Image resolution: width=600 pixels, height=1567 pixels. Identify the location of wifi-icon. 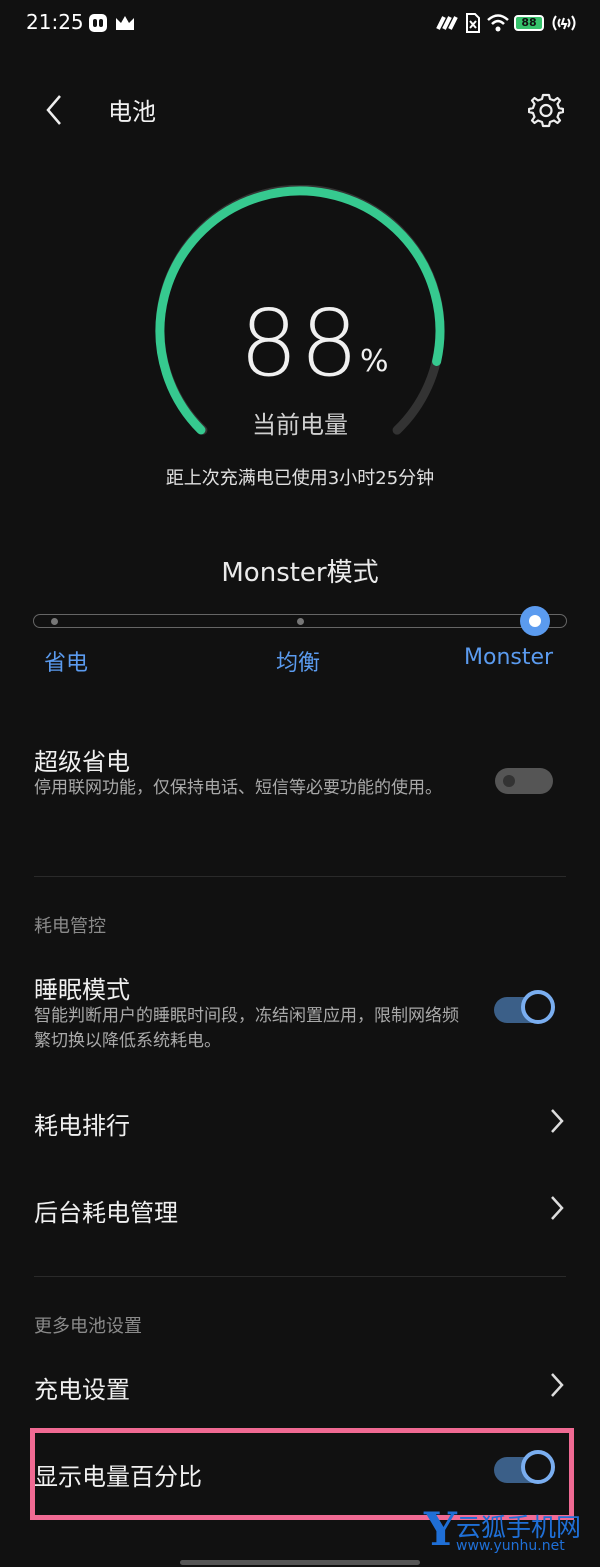
(498, 23).